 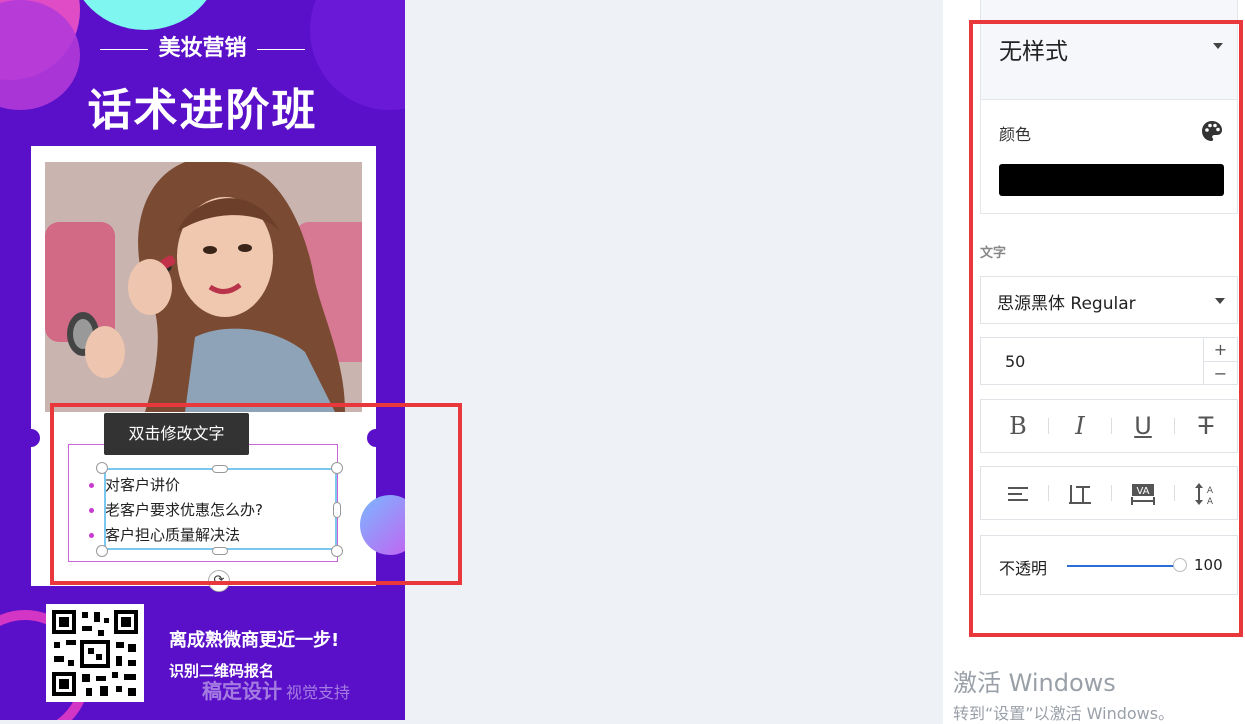 What do you see at coordinates (1123, 566) in the screenshot?
I see `opacity-slider-track` at bounding box center [1123, 566].